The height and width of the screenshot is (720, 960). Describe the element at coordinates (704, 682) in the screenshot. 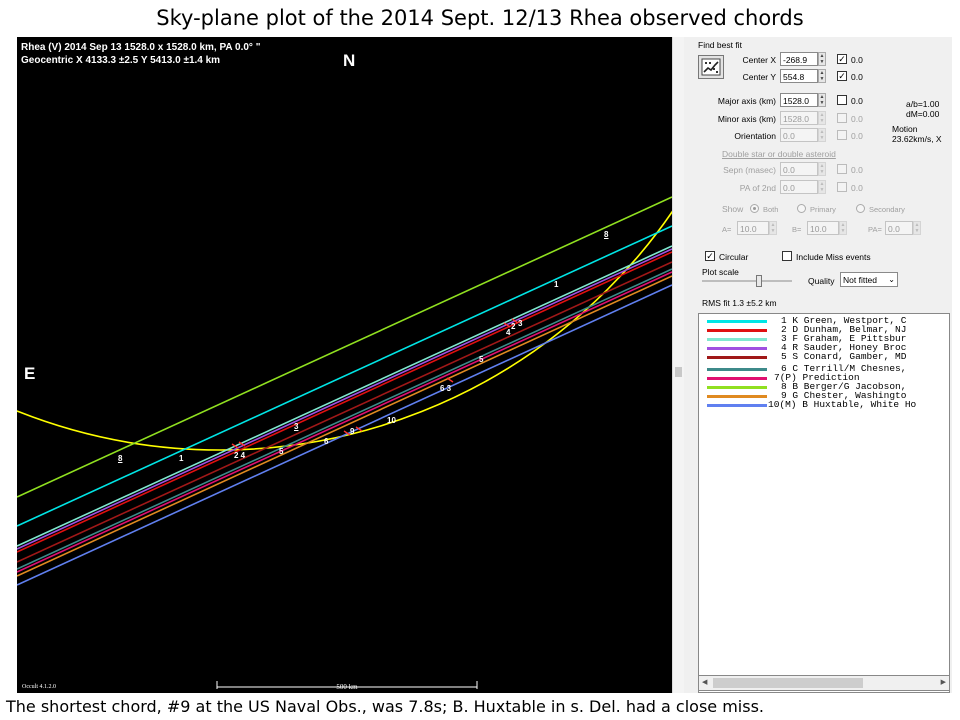

I see `scroll-left-icon: ◀` at that location.